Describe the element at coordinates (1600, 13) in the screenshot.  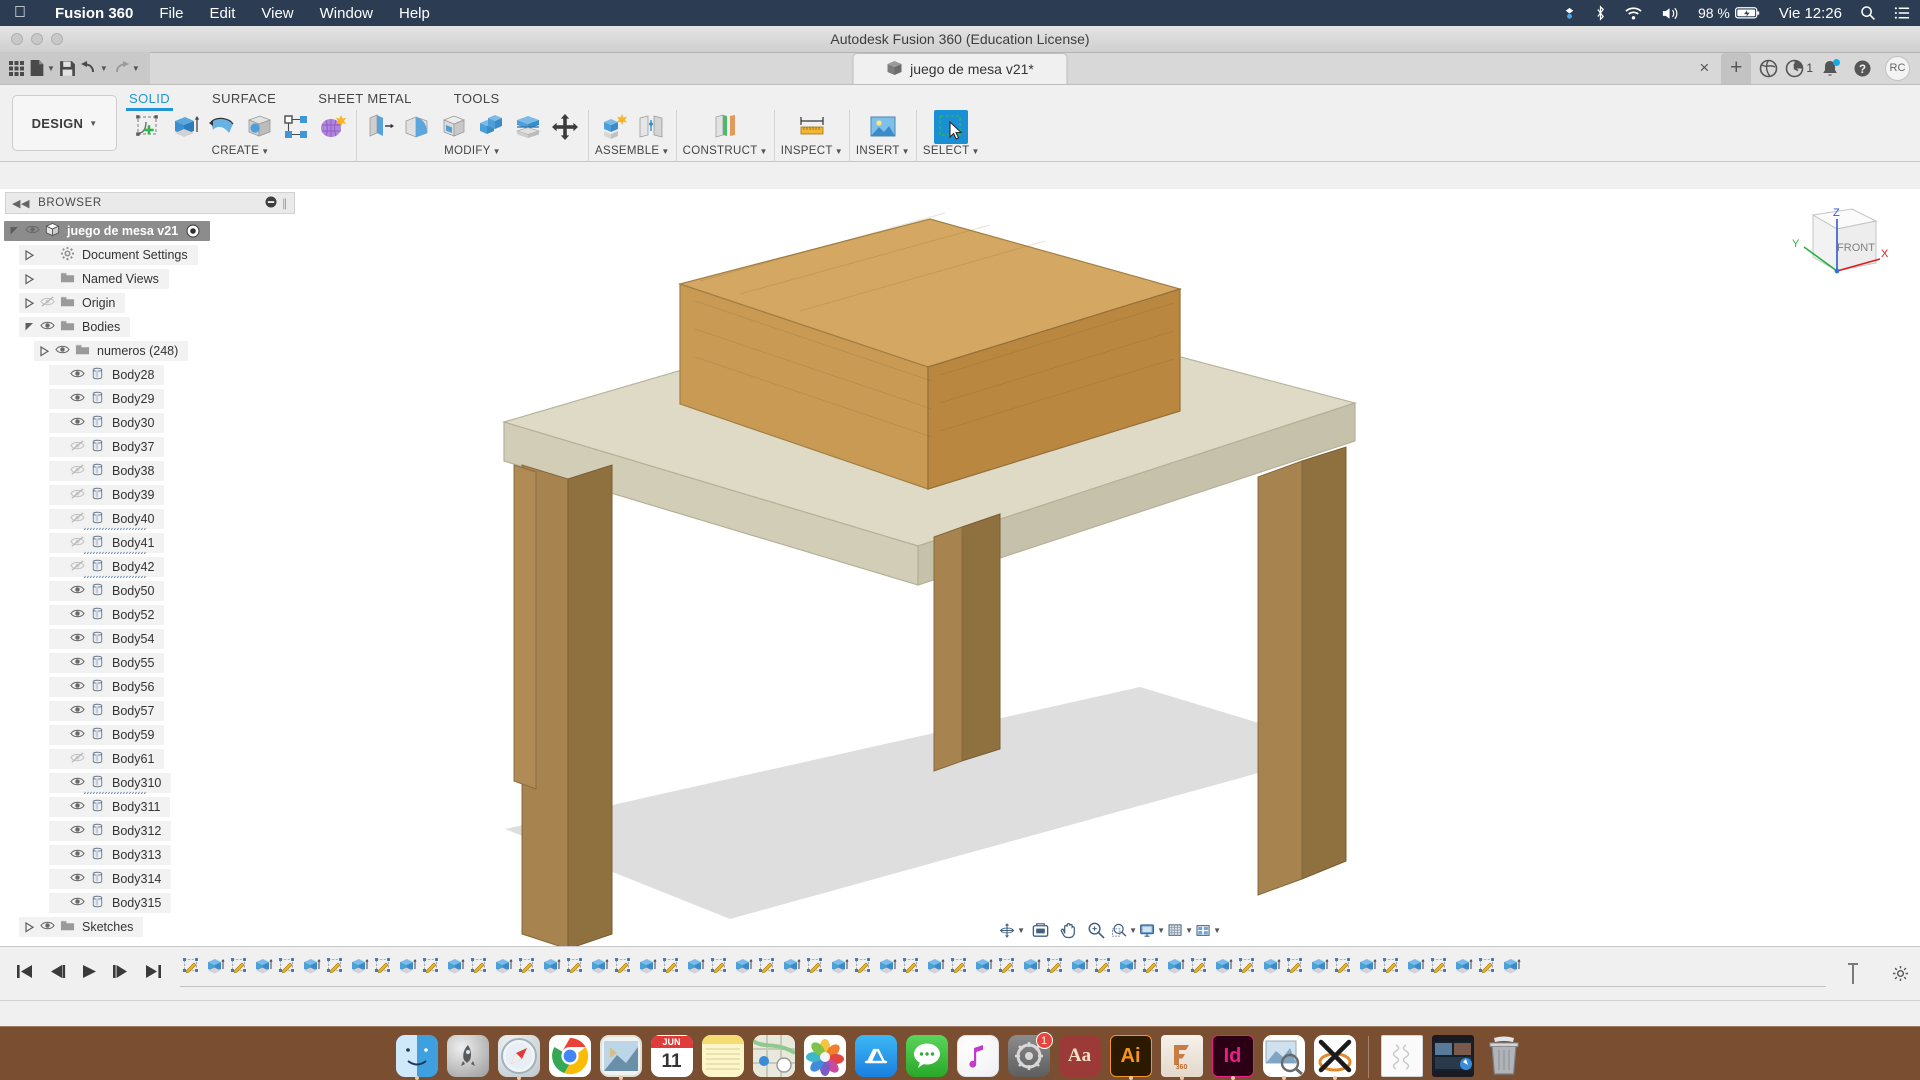
I see `bluetooth-icon` at that location.